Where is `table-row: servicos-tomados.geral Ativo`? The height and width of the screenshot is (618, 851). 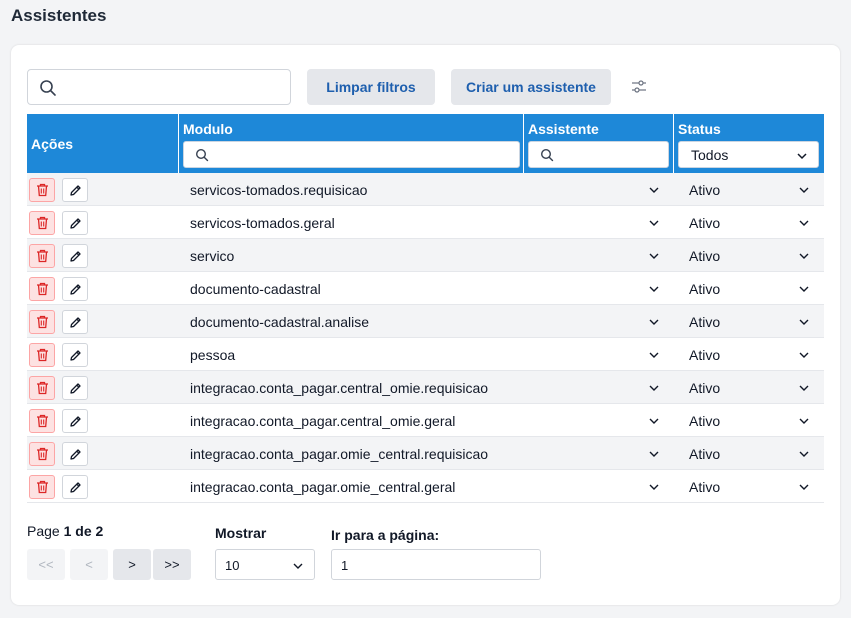
table-row: servicos-tomados.geral Ativo is located at coordinates (425, 222).